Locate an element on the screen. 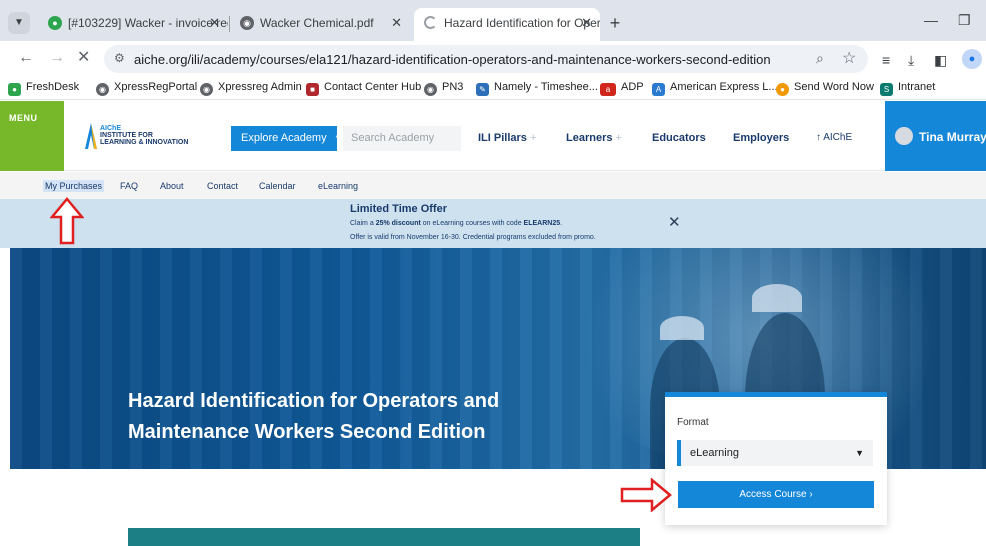 Image resolution: width=986 pixels, height=546 pixels. profile-avatar-icon: ● is located at coordinates (972, 59).